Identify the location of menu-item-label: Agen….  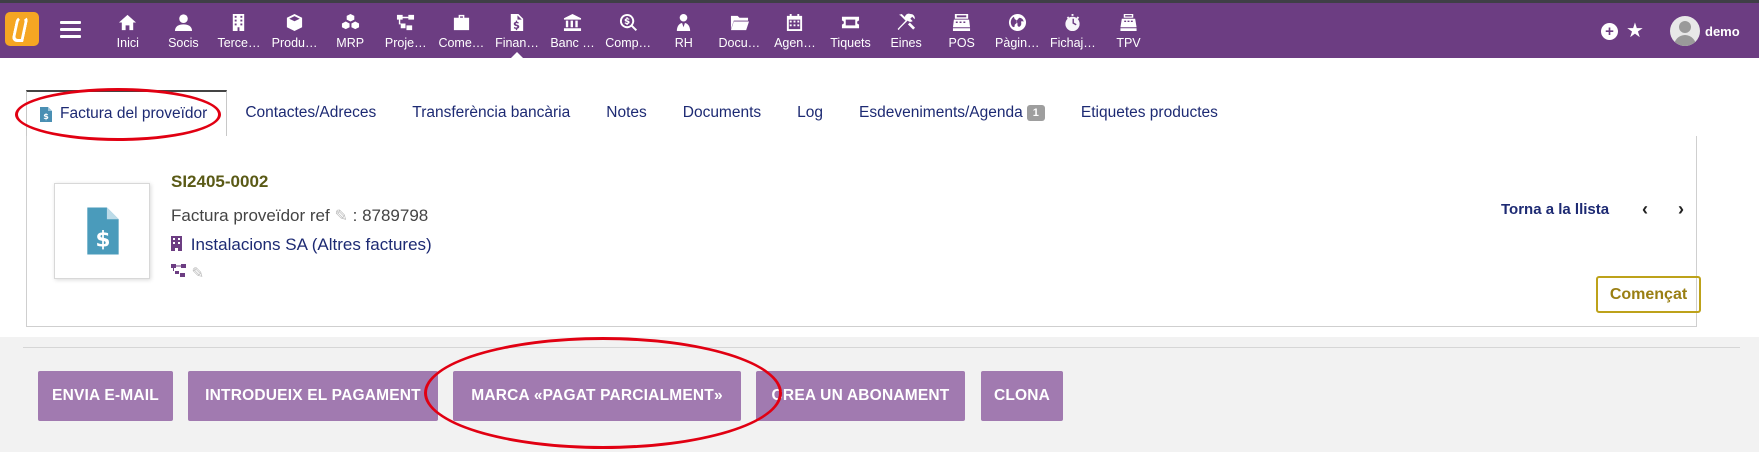
(795, 43).